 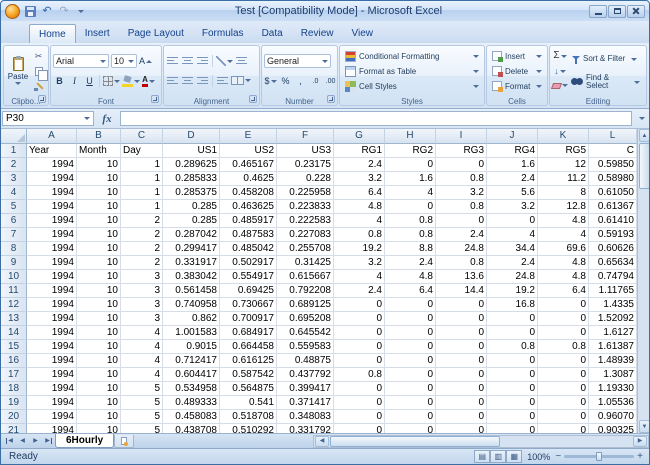 I want to click on cell-G21: 0, so click(x=359, y=428).